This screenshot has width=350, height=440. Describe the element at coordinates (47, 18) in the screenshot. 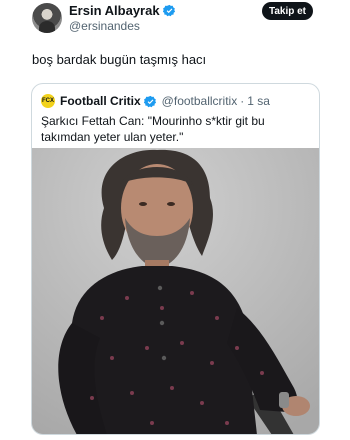

I see `author-avatar` at that location.